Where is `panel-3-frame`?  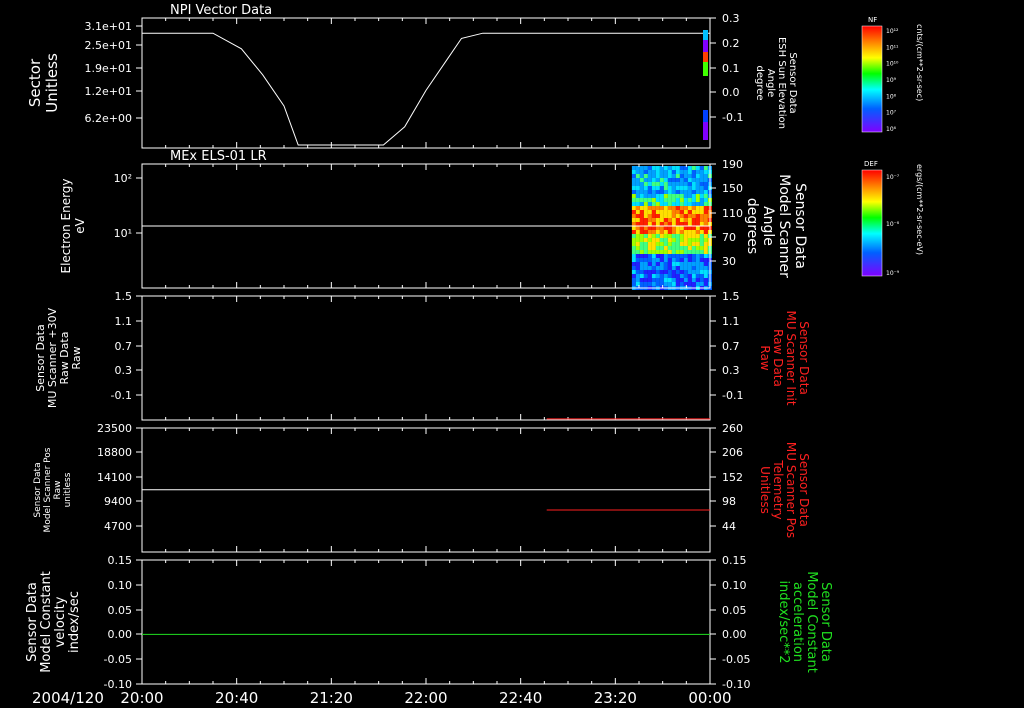 panel-3-frame is located at coordinates (426, 358).